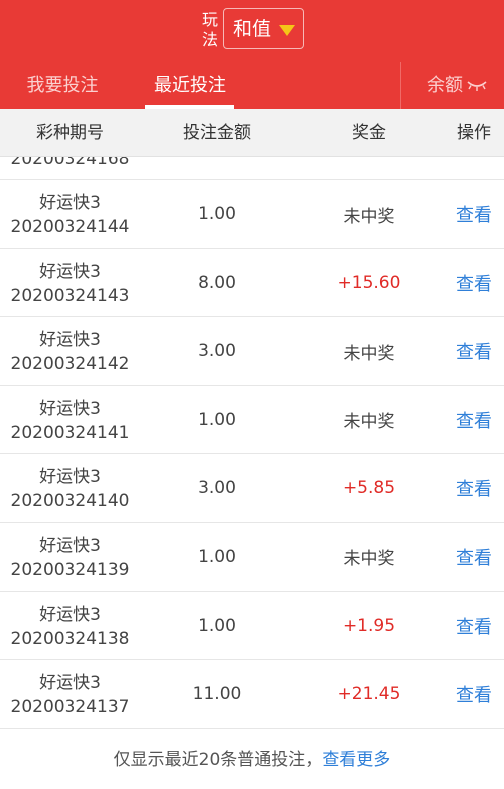 The height and width of the screenshot is (789, 504). What do you see at coordinates (70, 352) in the screenshot?
I see `lottery-cell: 好运快3 20200324142` at bounding box center [70, 352].